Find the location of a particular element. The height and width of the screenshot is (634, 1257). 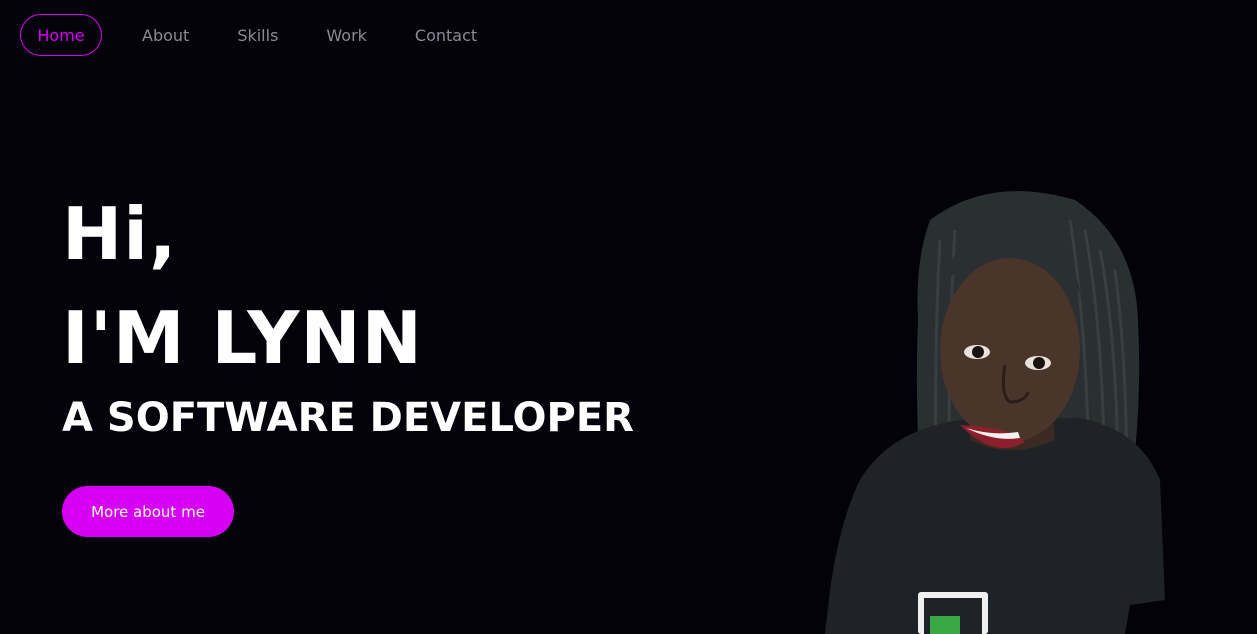

nav-contact-link: Contact is located at coordinates (446, 35).